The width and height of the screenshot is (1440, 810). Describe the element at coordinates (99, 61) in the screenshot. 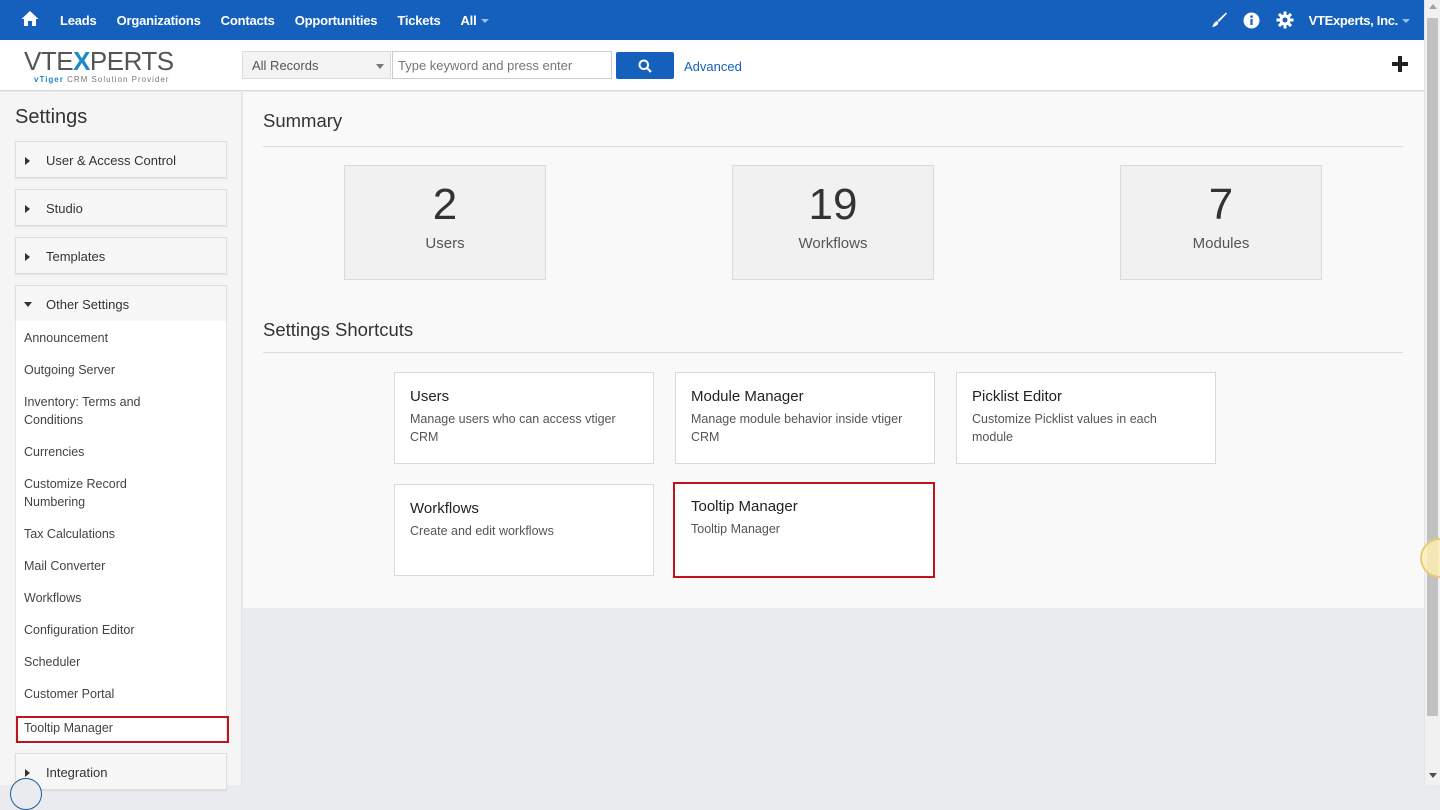

I see `logo-wordmark: VTEXPERTS` at that location.